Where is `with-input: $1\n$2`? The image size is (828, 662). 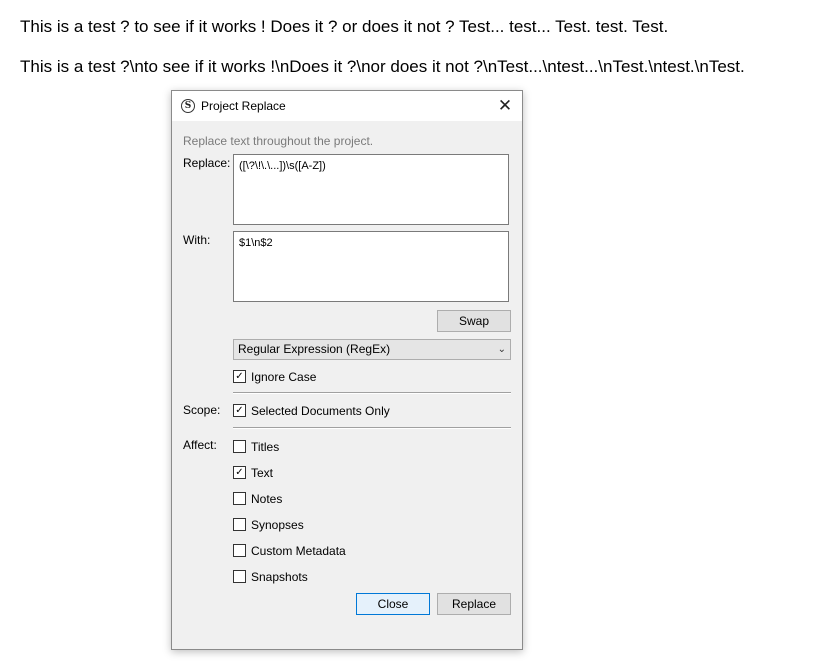
with-input: $1\n$2 is located at coordinates (371, 266).